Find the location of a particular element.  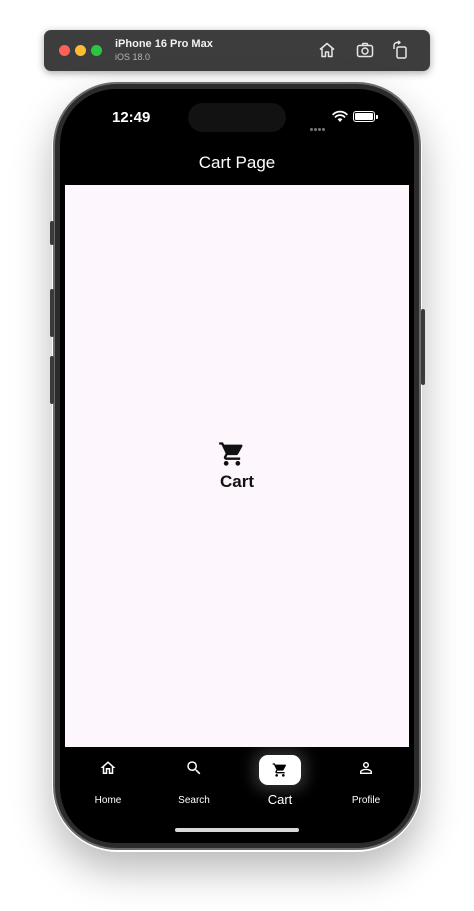

zoom-window-button is located at coordinates (96, 50).